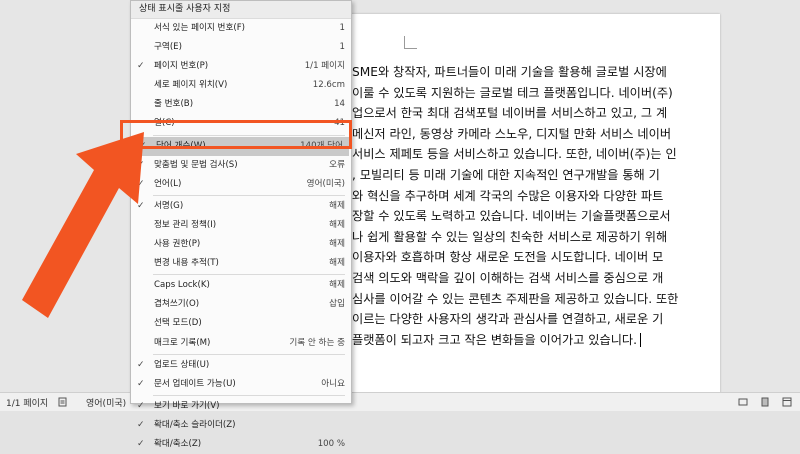  What do you see at coordinates (508, 277) in the screenshot?
I see `doc-line: 검색 의도와 맥락을 깊이 이해하는 검색 서비스를 중심으로 개` at bounding box center [508, 277].